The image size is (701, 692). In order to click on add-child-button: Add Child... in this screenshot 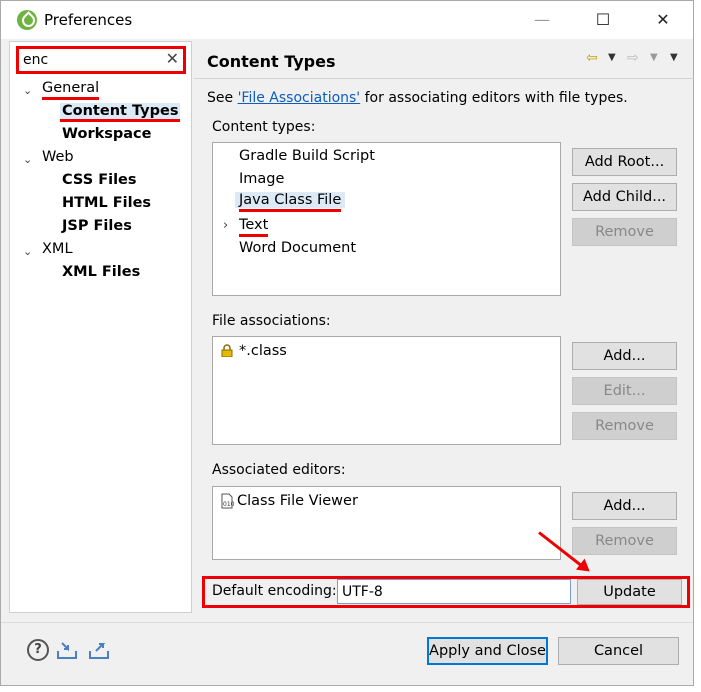, I will do `click(624, 197)`.